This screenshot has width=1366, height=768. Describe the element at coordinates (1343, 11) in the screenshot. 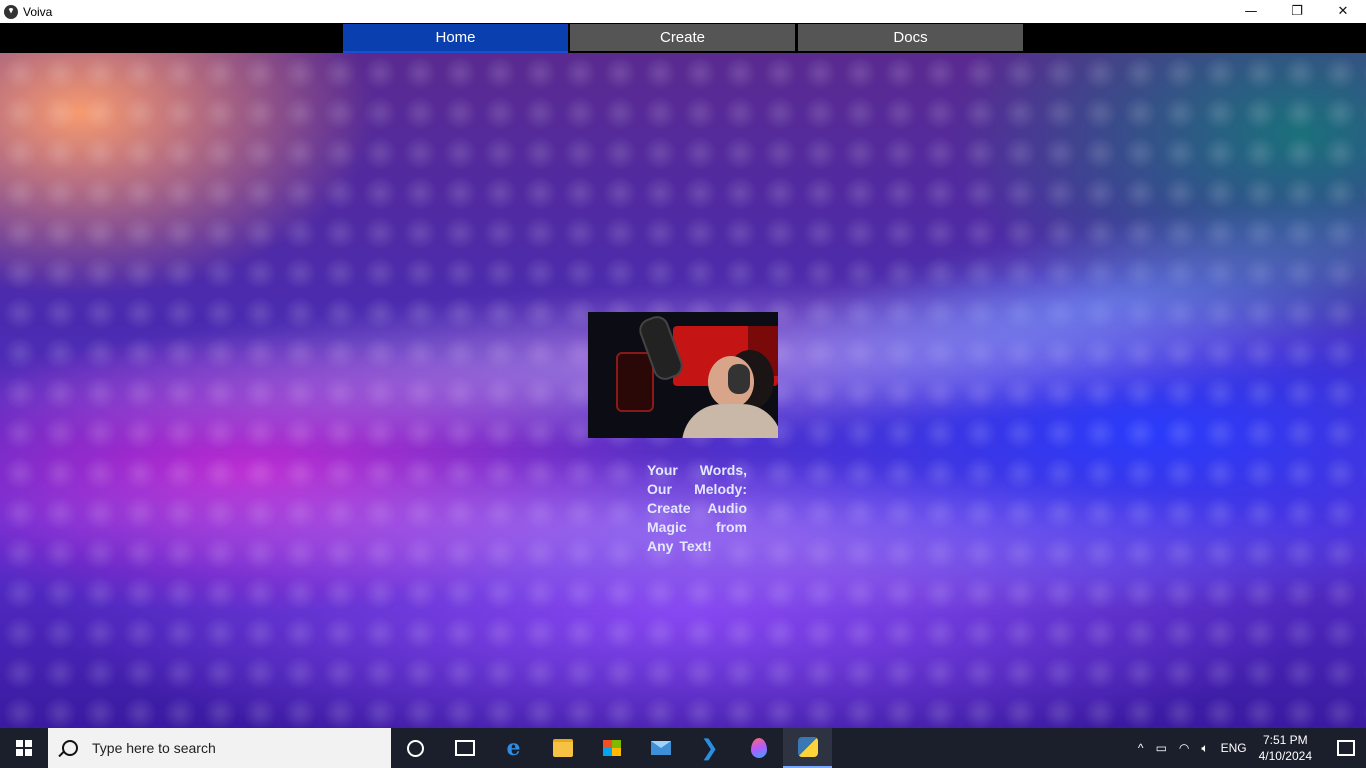

I see `close-button: ✕` at that location.